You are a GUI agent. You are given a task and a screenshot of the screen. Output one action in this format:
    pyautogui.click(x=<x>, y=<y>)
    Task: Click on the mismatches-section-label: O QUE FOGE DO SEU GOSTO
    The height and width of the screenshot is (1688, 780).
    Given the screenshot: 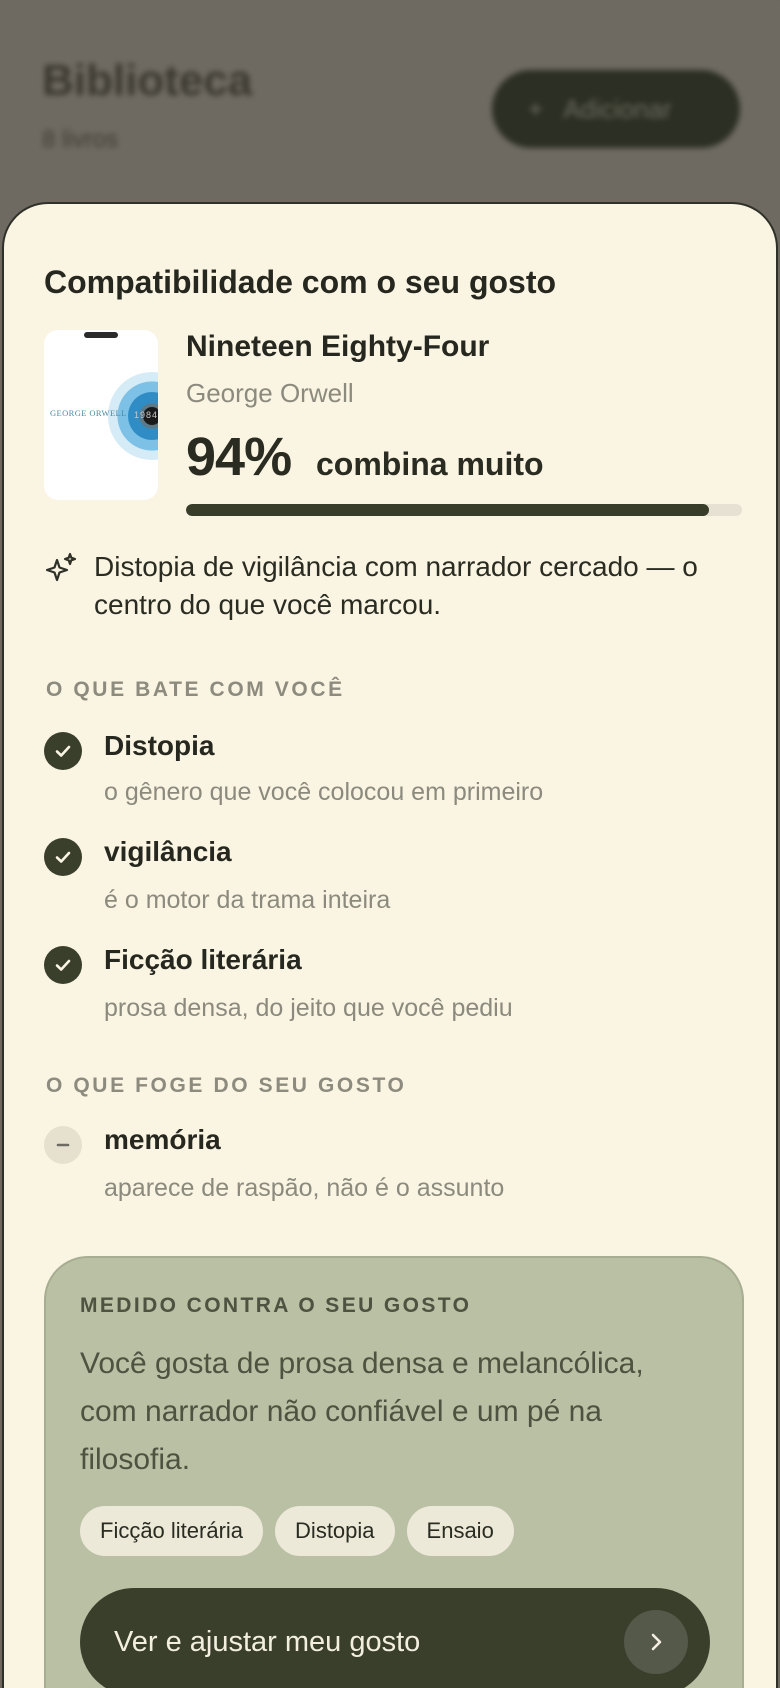 What is the action you would take?
    pyautogui.click(x=226, y=1085)
    